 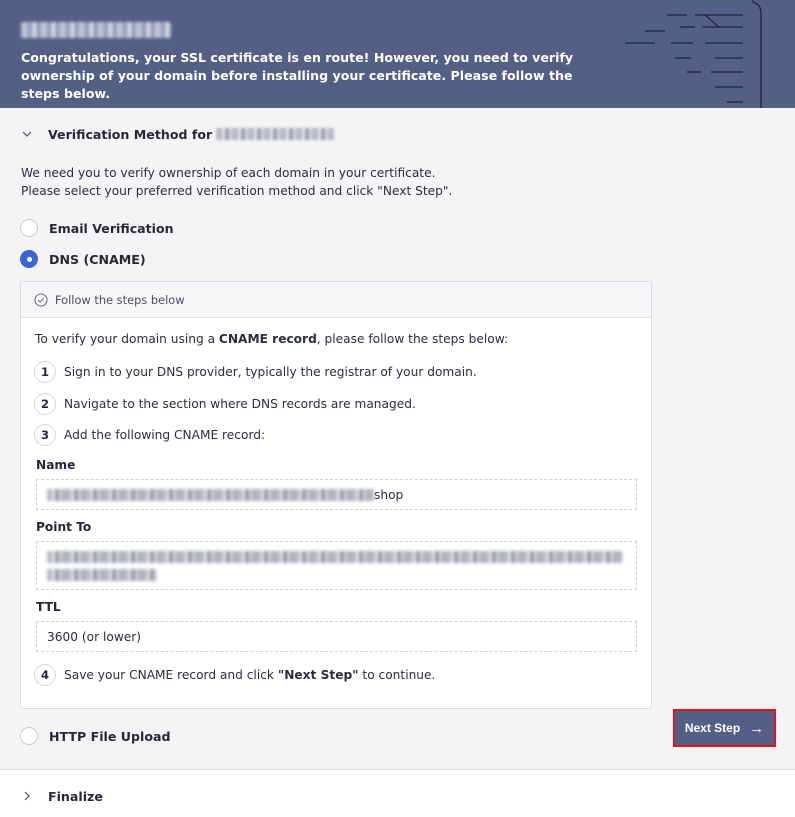 I want to click on chevron-right-icon, so click(x=27, y=796).